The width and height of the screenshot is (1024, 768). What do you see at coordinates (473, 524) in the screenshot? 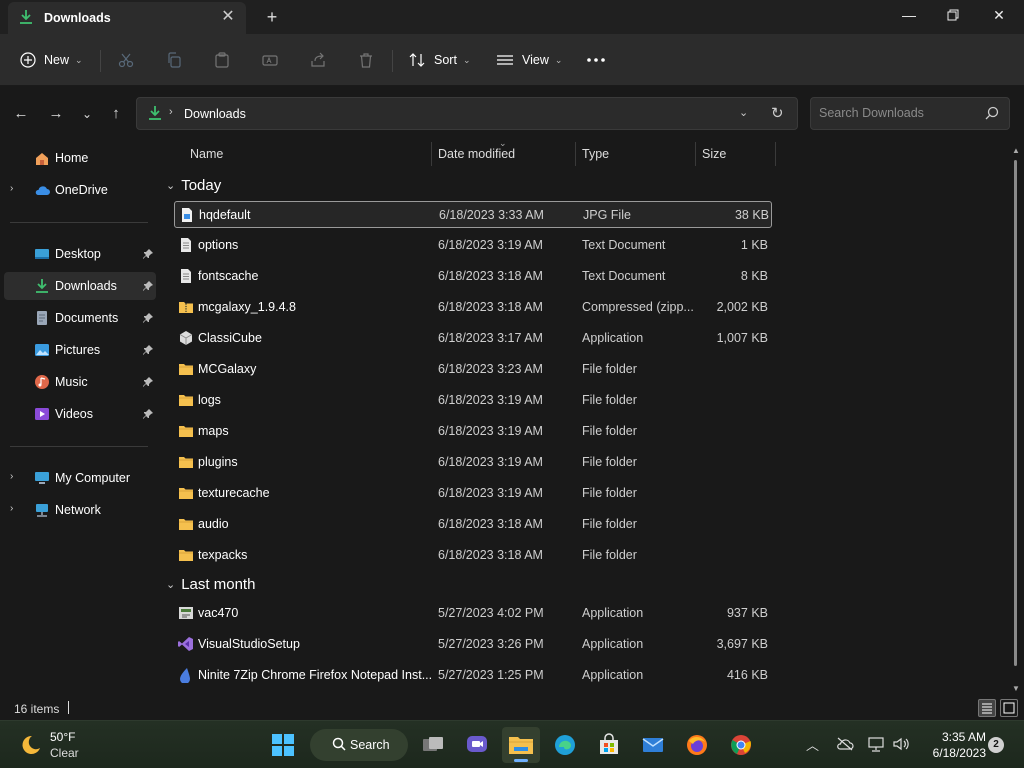
I see `file-row: audio 6/18/2023 3:18 AM File folder` at bounding box center [473, 524].